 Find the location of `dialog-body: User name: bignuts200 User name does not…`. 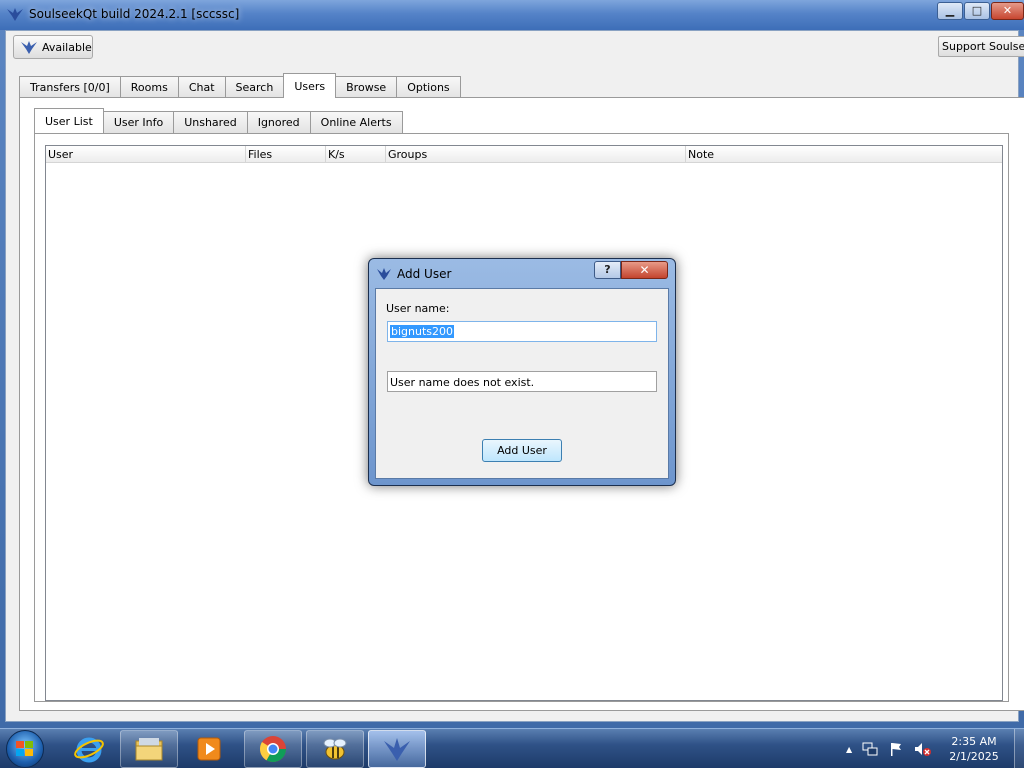

dialog-body: User name: bignuts200 User name does not… is located at coordinates (522, 383).